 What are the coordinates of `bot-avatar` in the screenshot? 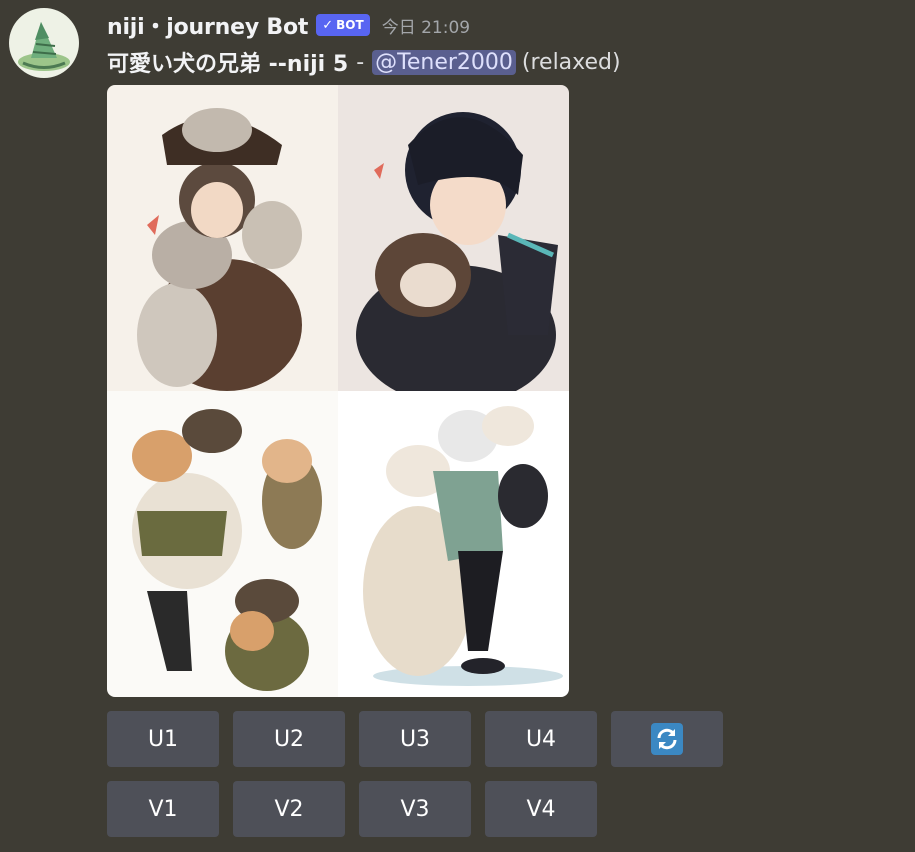 It's located at (44, 43).